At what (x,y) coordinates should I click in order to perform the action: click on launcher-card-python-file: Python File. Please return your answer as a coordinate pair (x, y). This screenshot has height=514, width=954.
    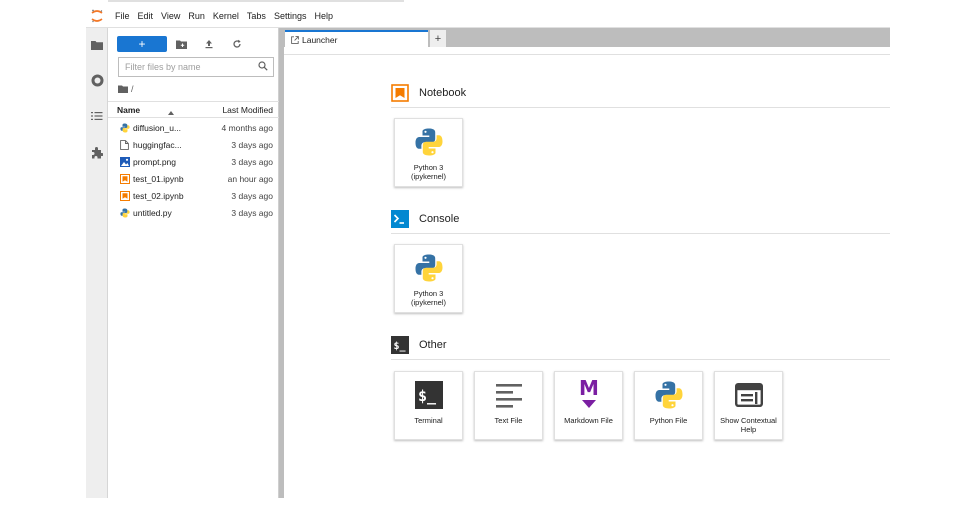
    Looking at the image, I should click on (668, 405).